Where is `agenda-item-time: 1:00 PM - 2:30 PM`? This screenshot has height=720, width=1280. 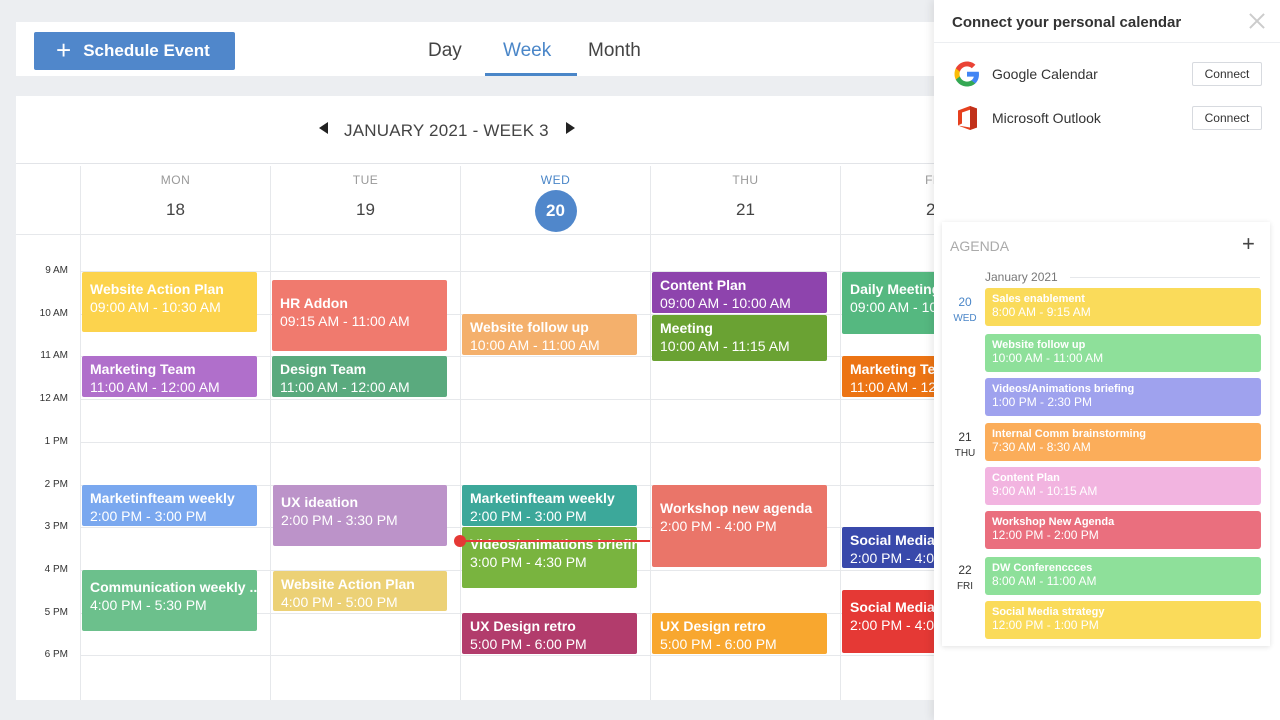 agenda-item-time: 1:00 PM - 2:30 PM is located at coordinates (1042, 402).